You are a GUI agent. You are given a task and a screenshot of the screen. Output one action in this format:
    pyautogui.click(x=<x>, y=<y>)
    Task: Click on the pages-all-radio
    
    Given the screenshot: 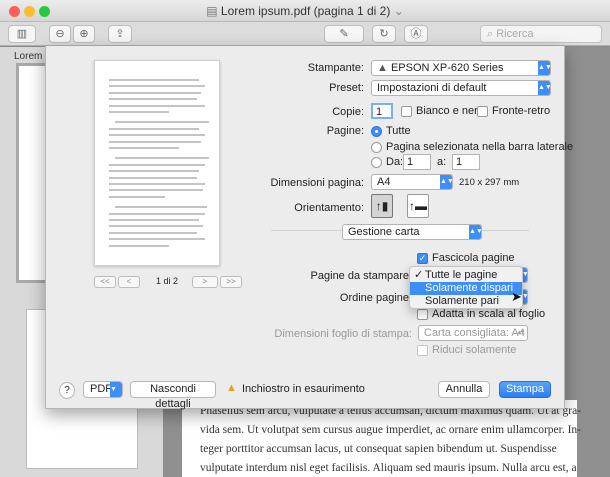 What is the action you would take?
    pyautogui.click(x=376, y=131)
    